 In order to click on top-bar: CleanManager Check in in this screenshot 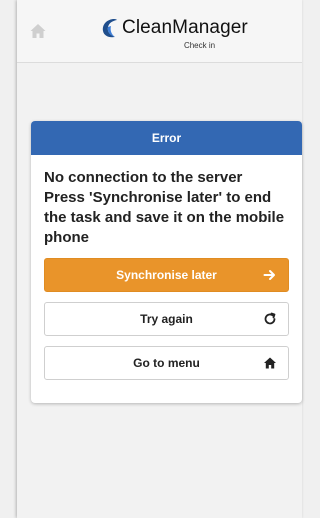, I will do `click(159, 31)`.